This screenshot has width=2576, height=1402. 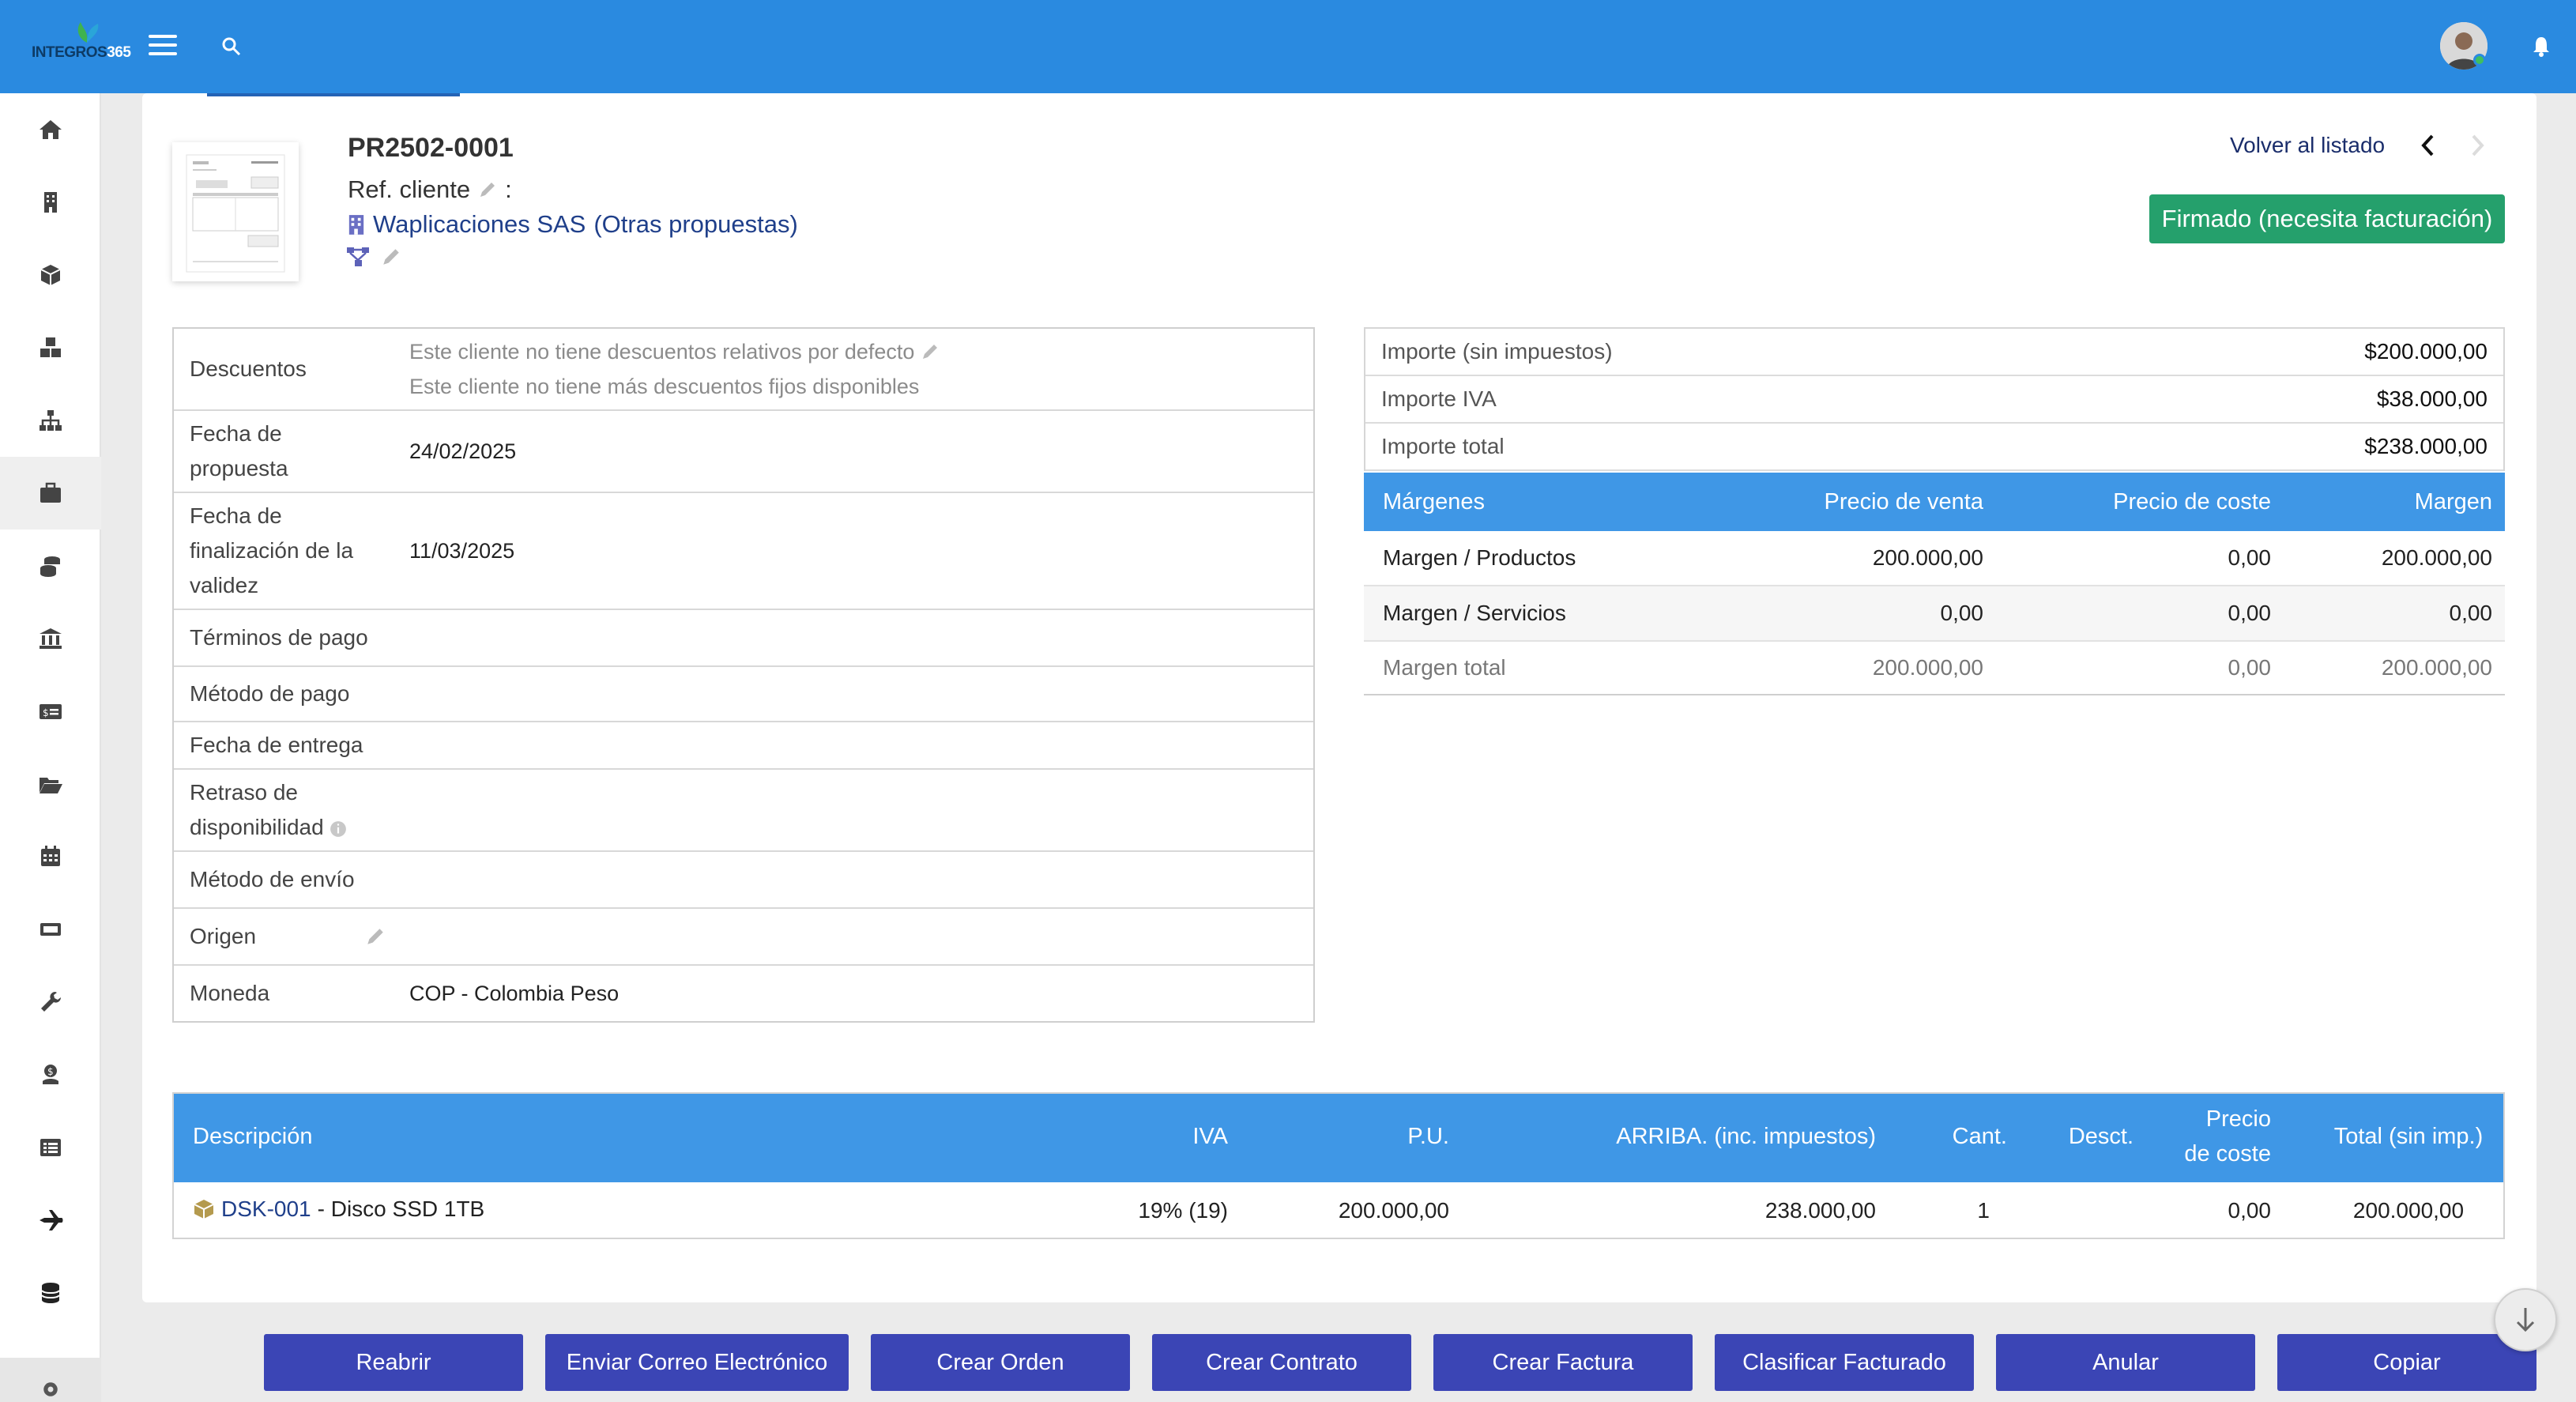 I want to click on payment-method-value, so click(x=857, y=694).